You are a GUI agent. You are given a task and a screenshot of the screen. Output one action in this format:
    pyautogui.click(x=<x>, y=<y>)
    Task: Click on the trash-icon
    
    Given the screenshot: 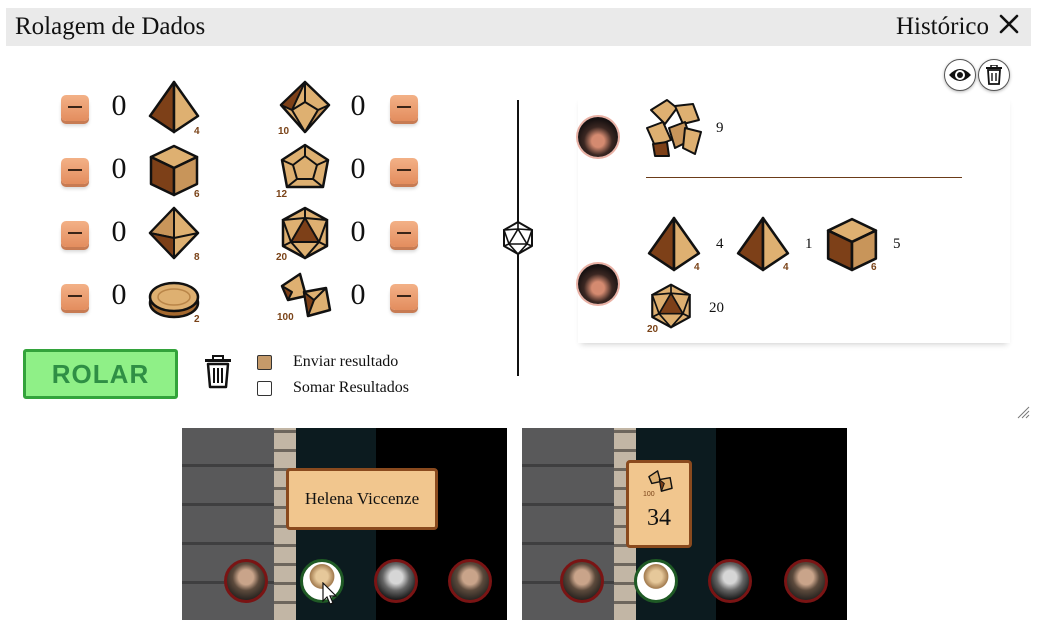 What is the action you would take?
    pyautogui.click(x=994, y=75)
    